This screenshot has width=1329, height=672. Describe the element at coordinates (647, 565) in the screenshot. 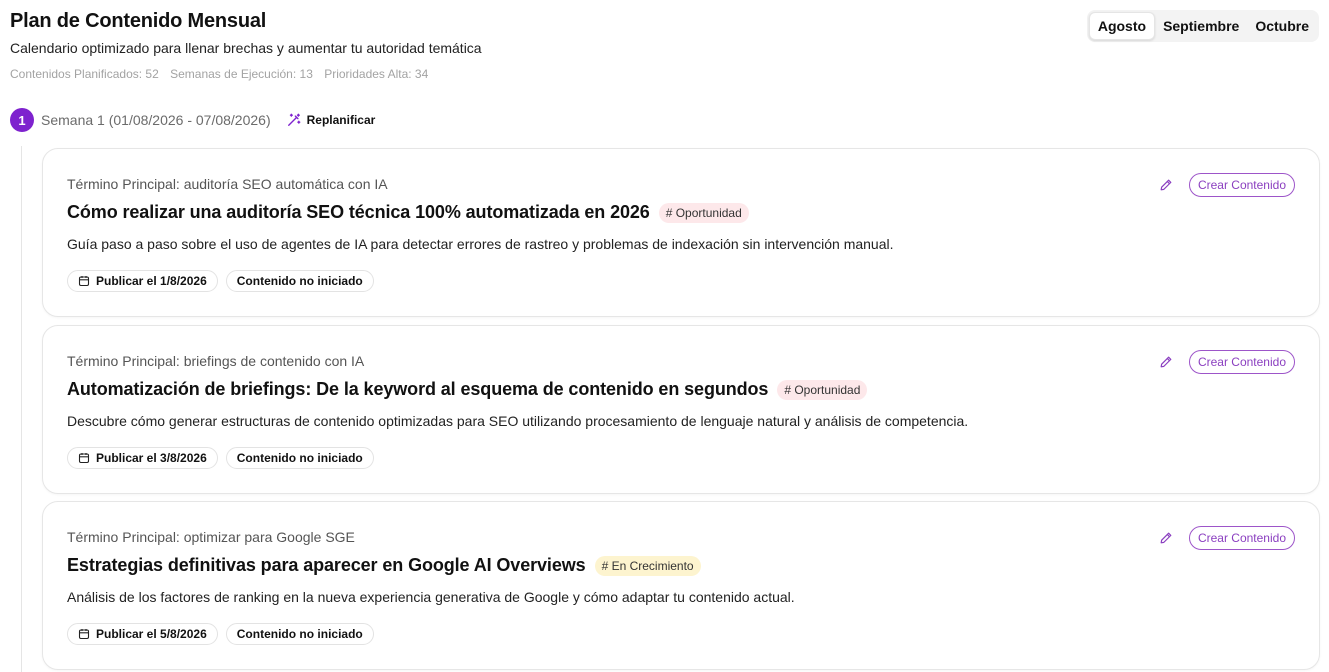

I see `tag-badge: # En Crecimiento` at that location.